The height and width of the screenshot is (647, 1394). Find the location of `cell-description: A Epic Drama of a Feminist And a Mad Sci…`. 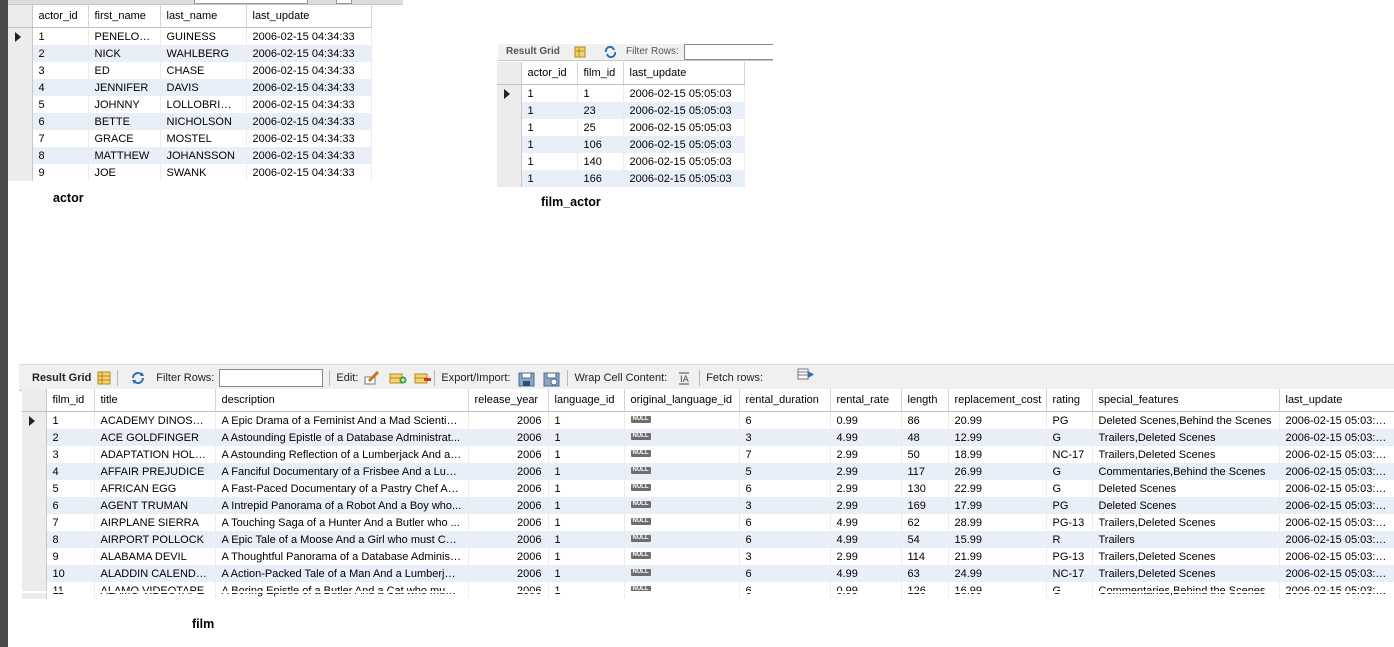

cell-description: A Epic Drama of a Feminist And a Mad Sci… is located at coordinates (342, 420).